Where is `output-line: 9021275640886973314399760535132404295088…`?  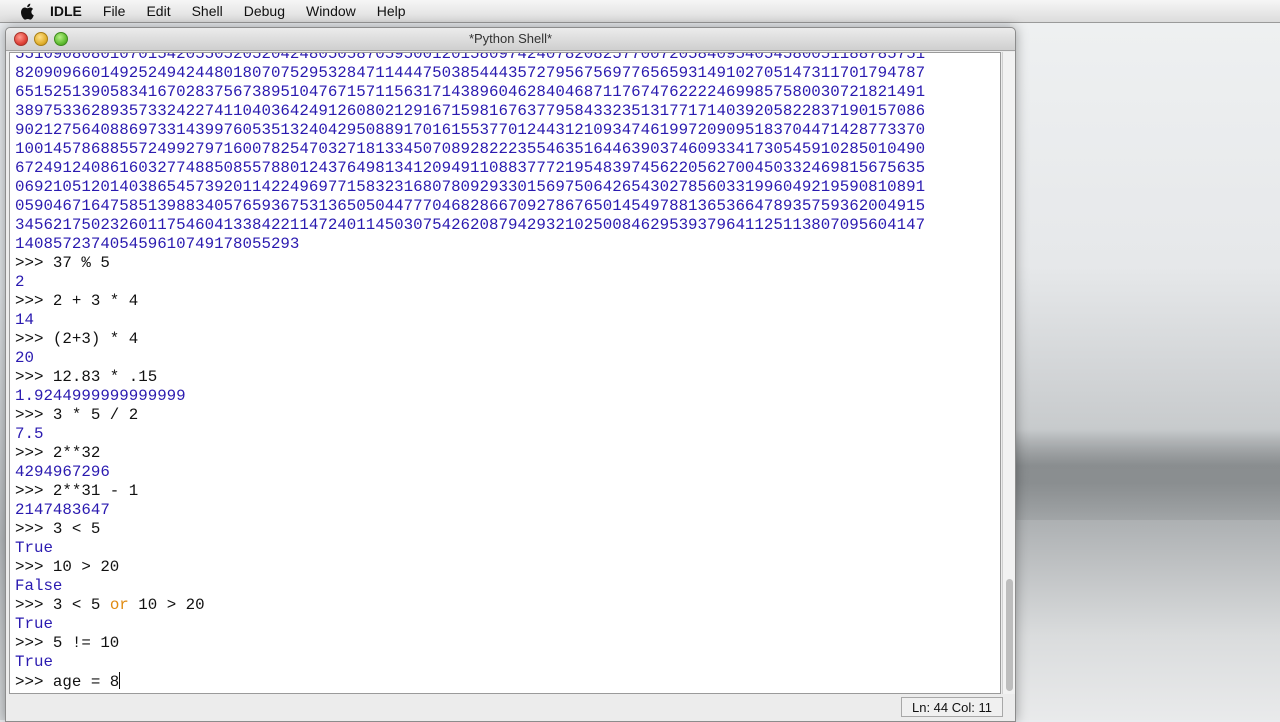 output-line: 9021275640886973314399760535132404295088… is located at coordinates (470, 130).